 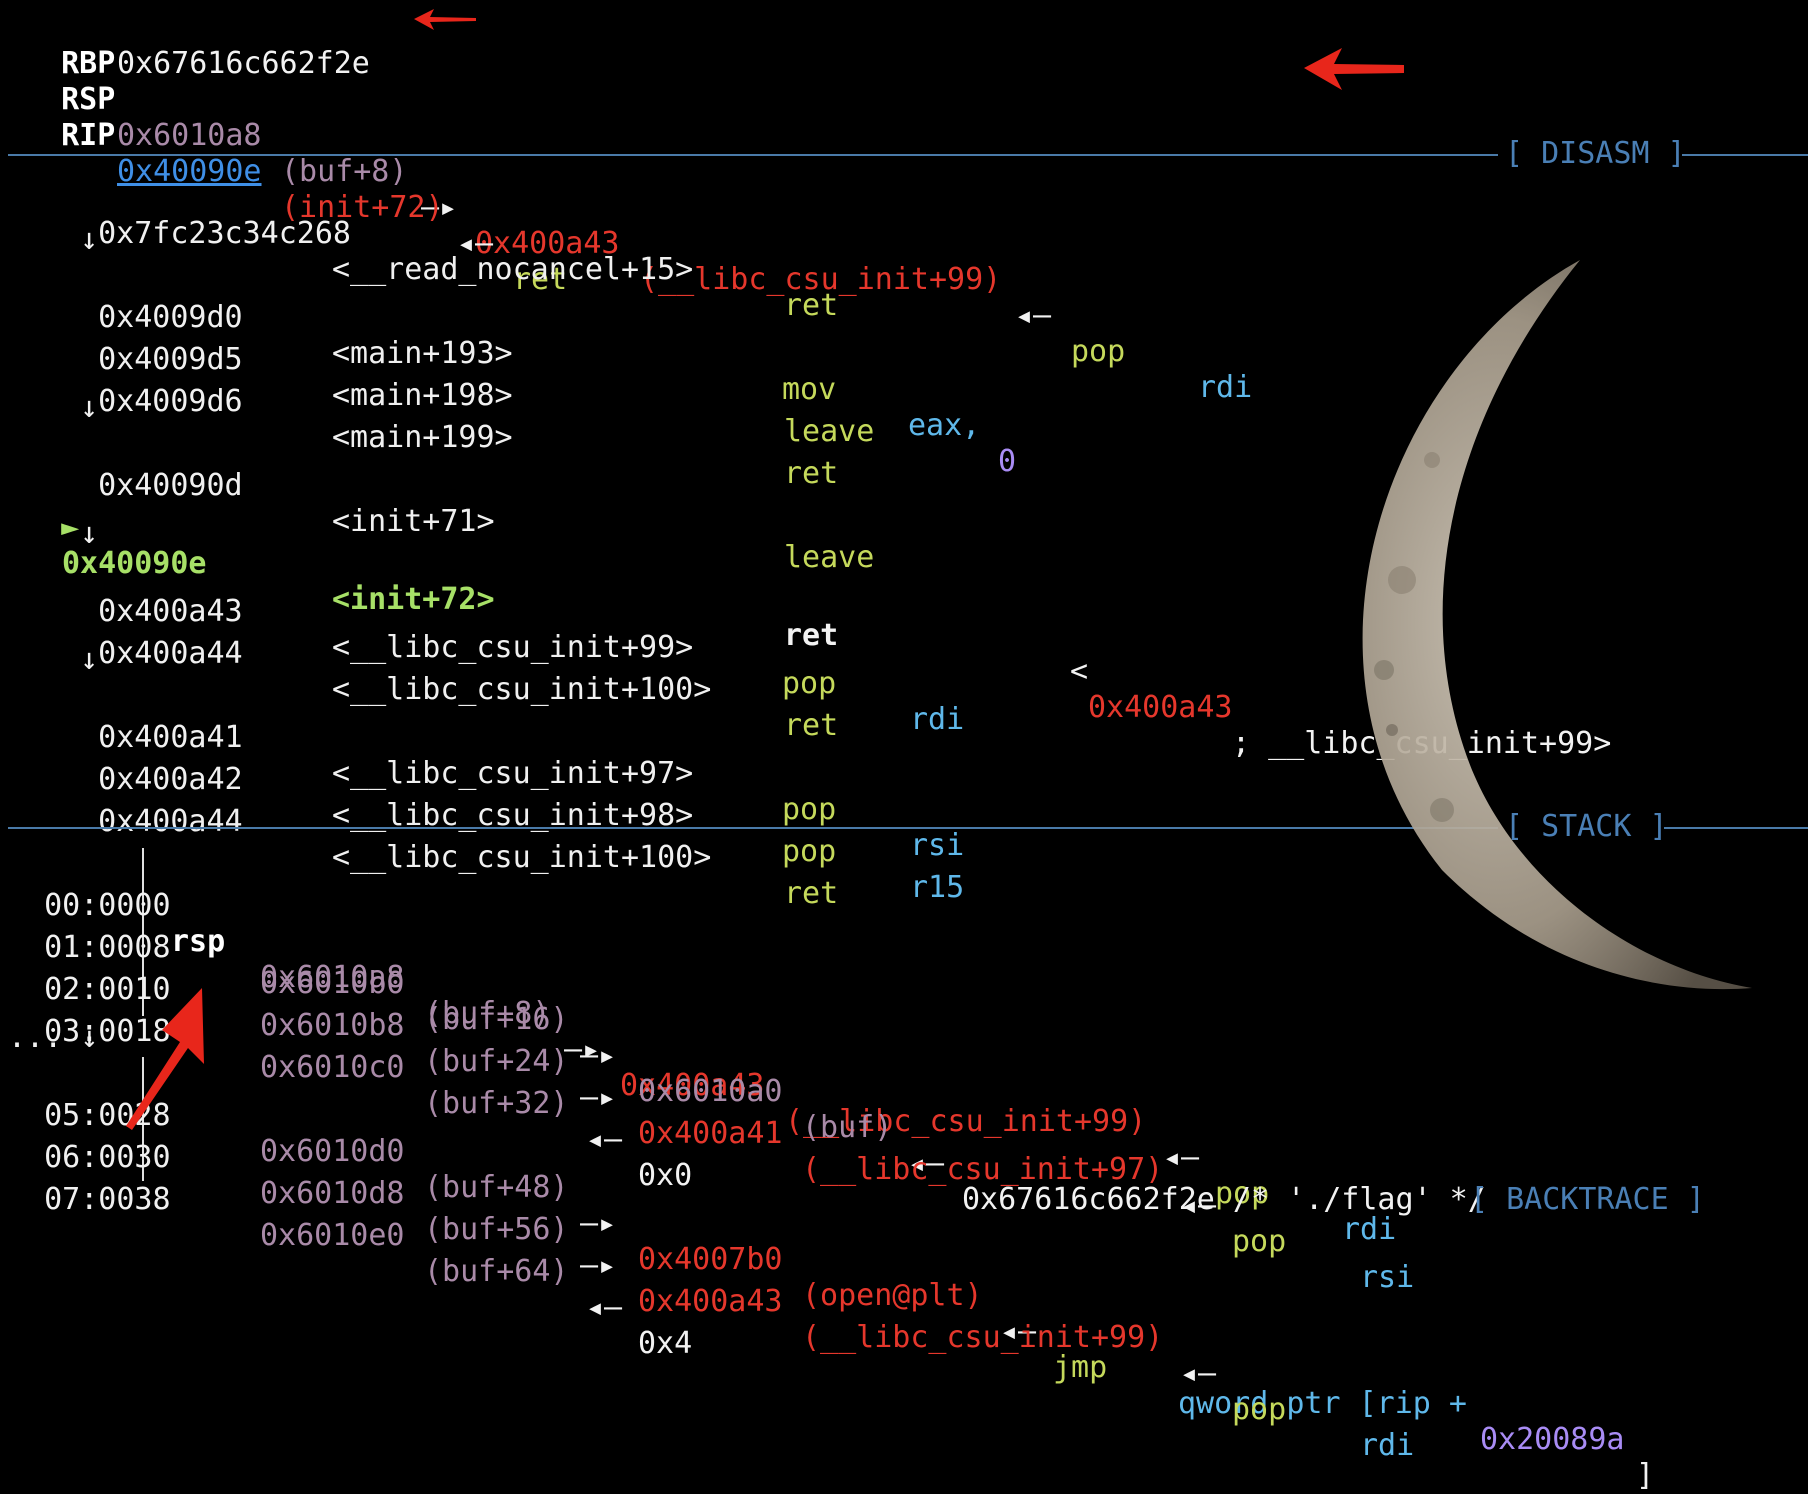 What do you see at coordinates (53, 1037) in the screenshot?
I see `stack-skip-indicator: ... ↓` at bounding box center [53, 1037].